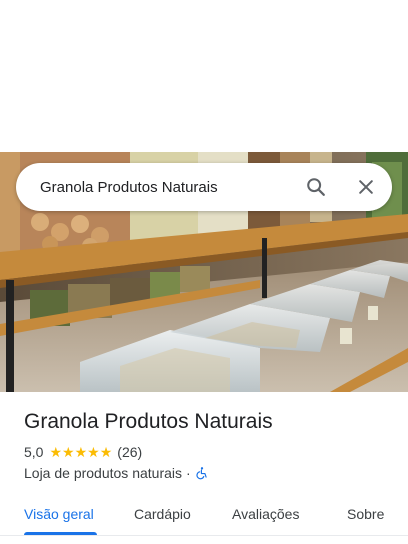 The width and height of the screenshot is (408, 544). What do you see at coordinates (170, 187) in the screenshot?
I see `search-input: Granola Produtos Naturais` at bounding box center [170, 187].